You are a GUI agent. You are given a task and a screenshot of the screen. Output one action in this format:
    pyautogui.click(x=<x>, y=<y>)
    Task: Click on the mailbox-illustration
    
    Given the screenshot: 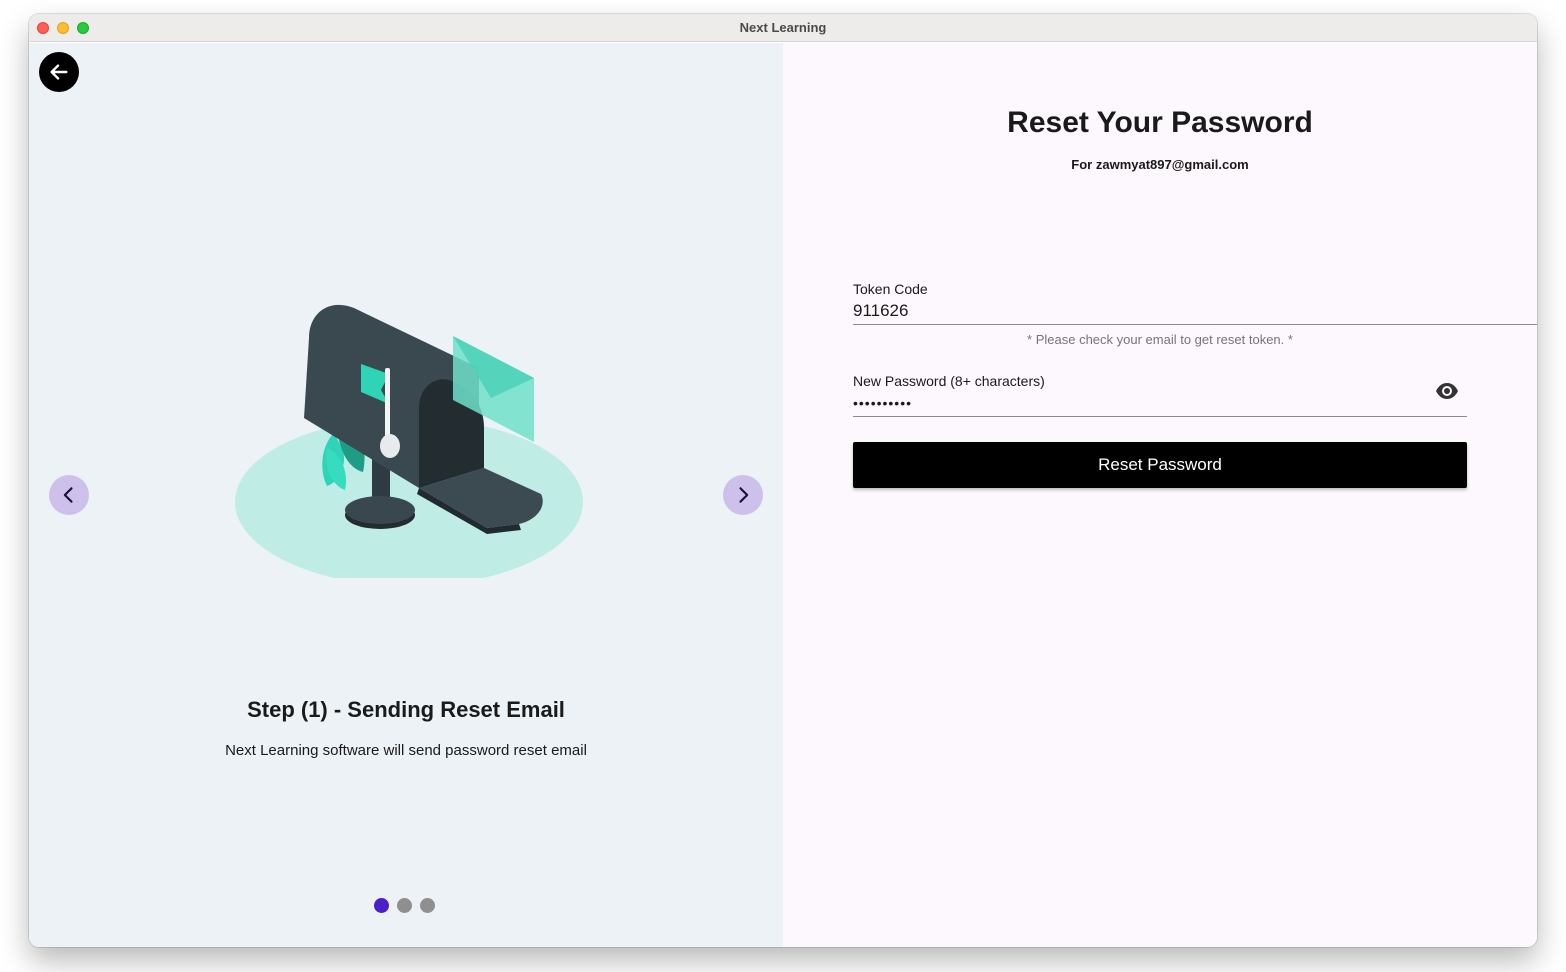 What is the action you would take?
    pyautogui.click(x=409, y=441)
    